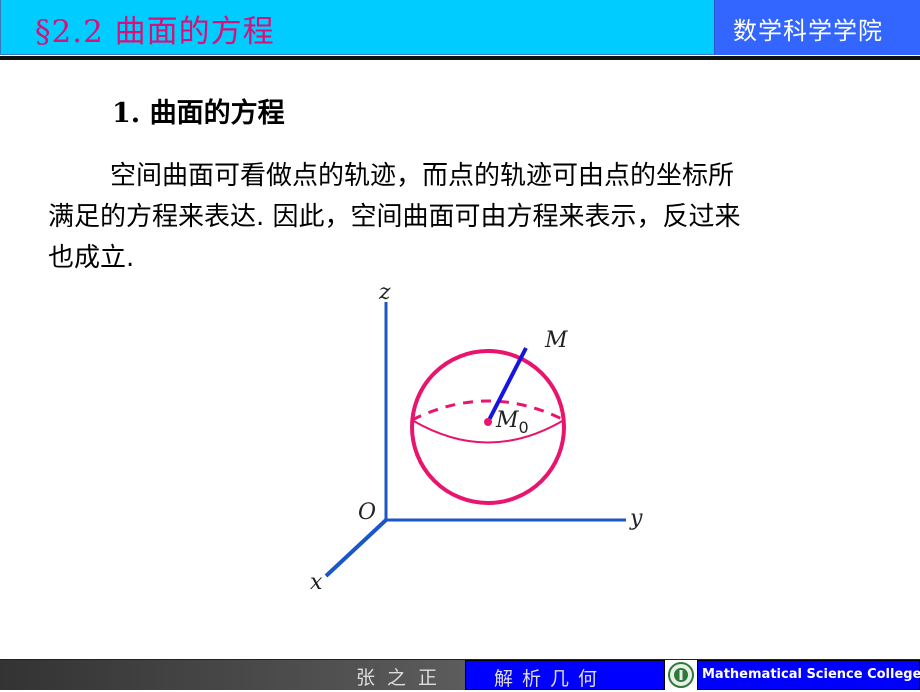 The image size is (920, 692). I want to click on slide-footer: 张之正 解析几何 Mathematical Science College, so click(460, 675).